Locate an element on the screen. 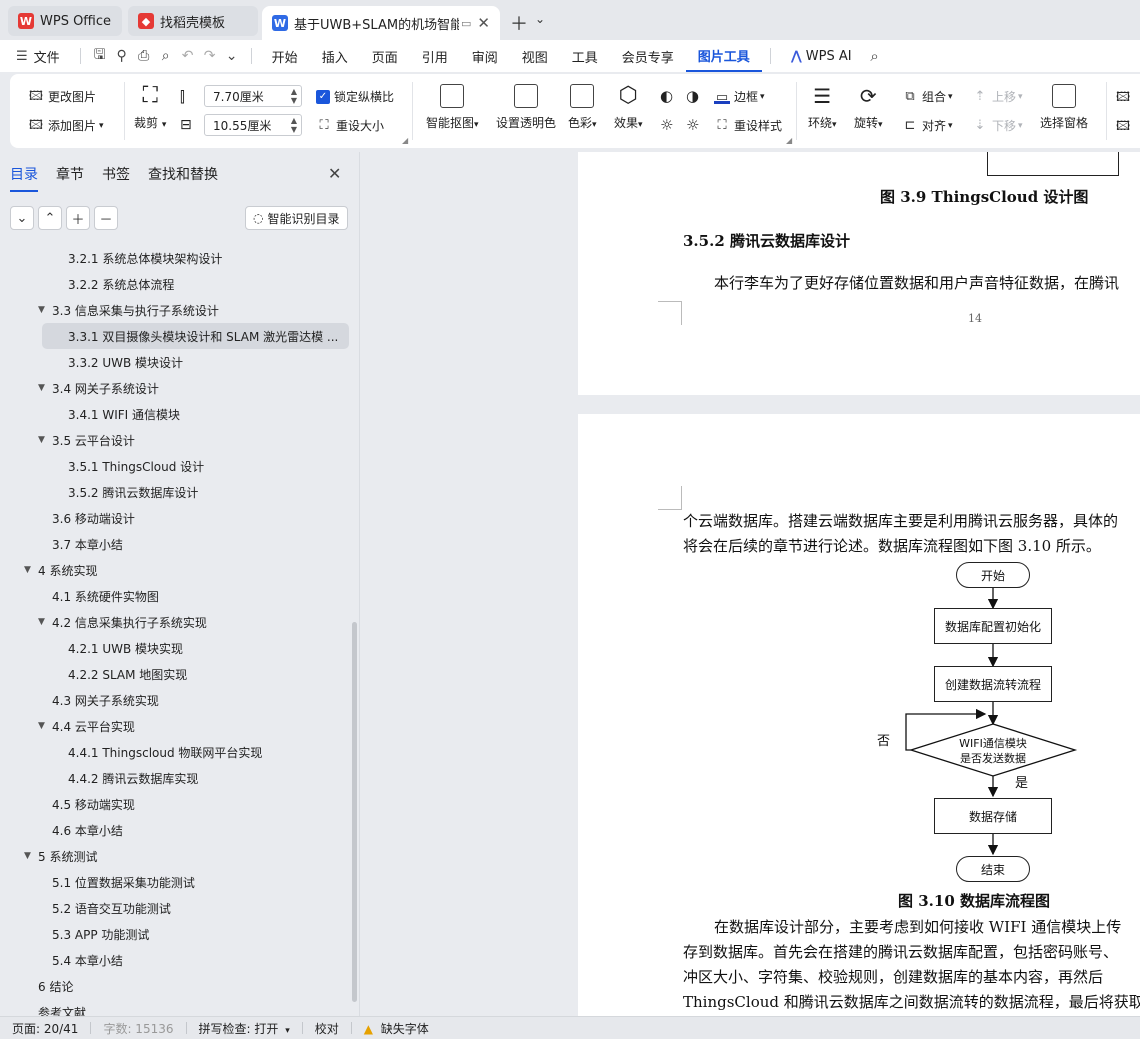 The width and height of the screenshot is (1140, 1039). toc-item: 3.4.1 WIFI 通信模块 is located at coordinates (175, 414).